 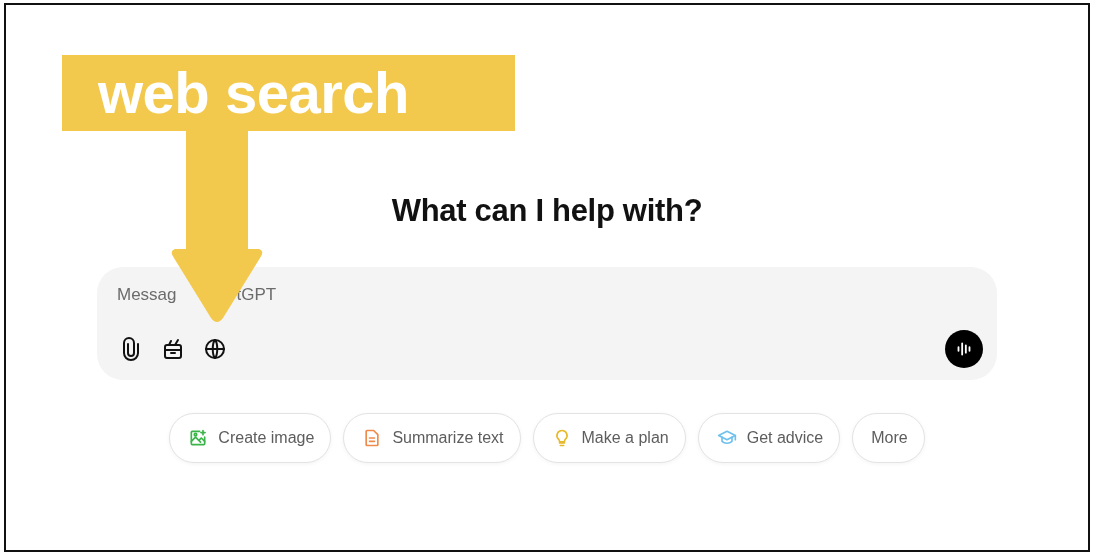 I want to click on suggestion-chip: Summarize text, so click(x=432, y=438).